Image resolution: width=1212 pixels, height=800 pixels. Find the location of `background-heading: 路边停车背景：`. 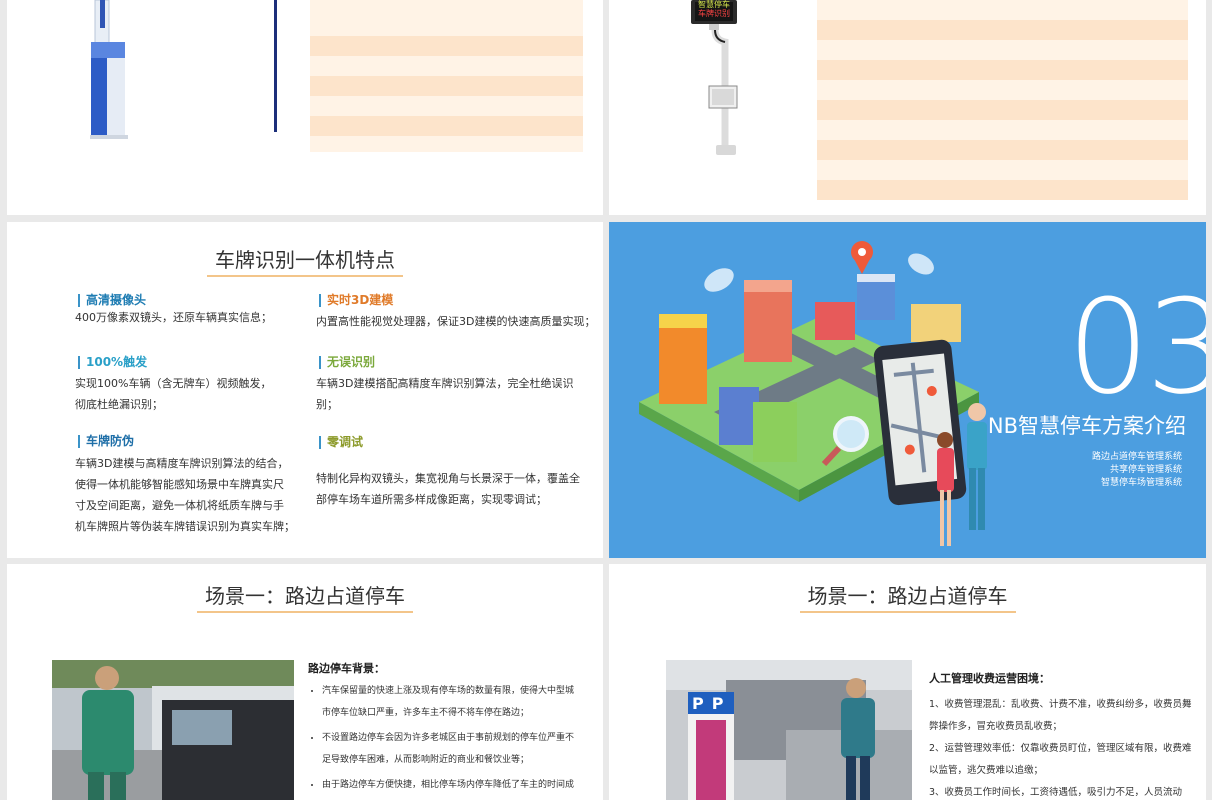

background-heading: 路边停车背景： is located at coordinates (346, 668).